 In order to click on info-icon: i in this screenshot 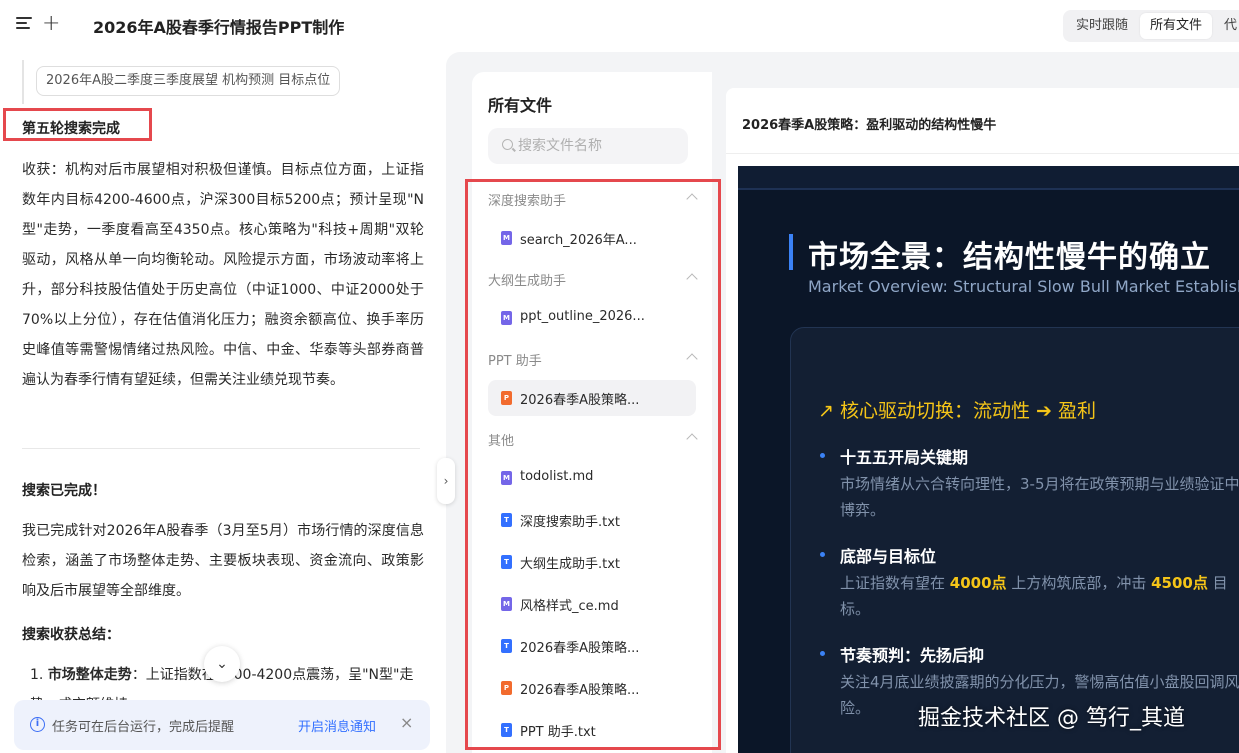, I will do `click(37, 724)`.